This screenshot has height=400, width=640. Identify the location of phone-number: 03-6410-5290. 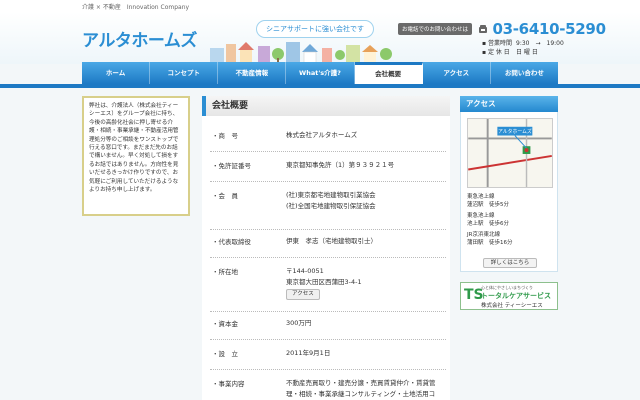
(549, 29).